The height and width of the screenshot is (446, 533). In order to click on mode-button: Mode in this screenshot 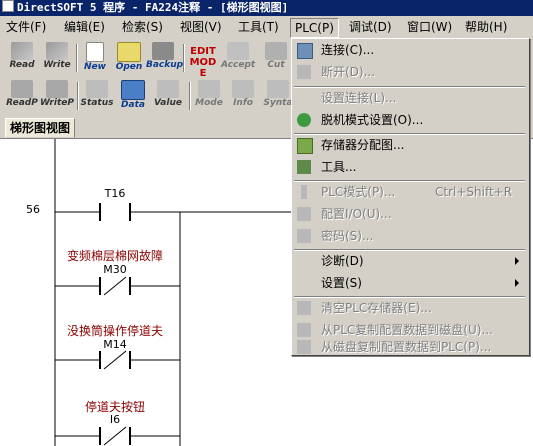, I will do `click(209, 96)`.